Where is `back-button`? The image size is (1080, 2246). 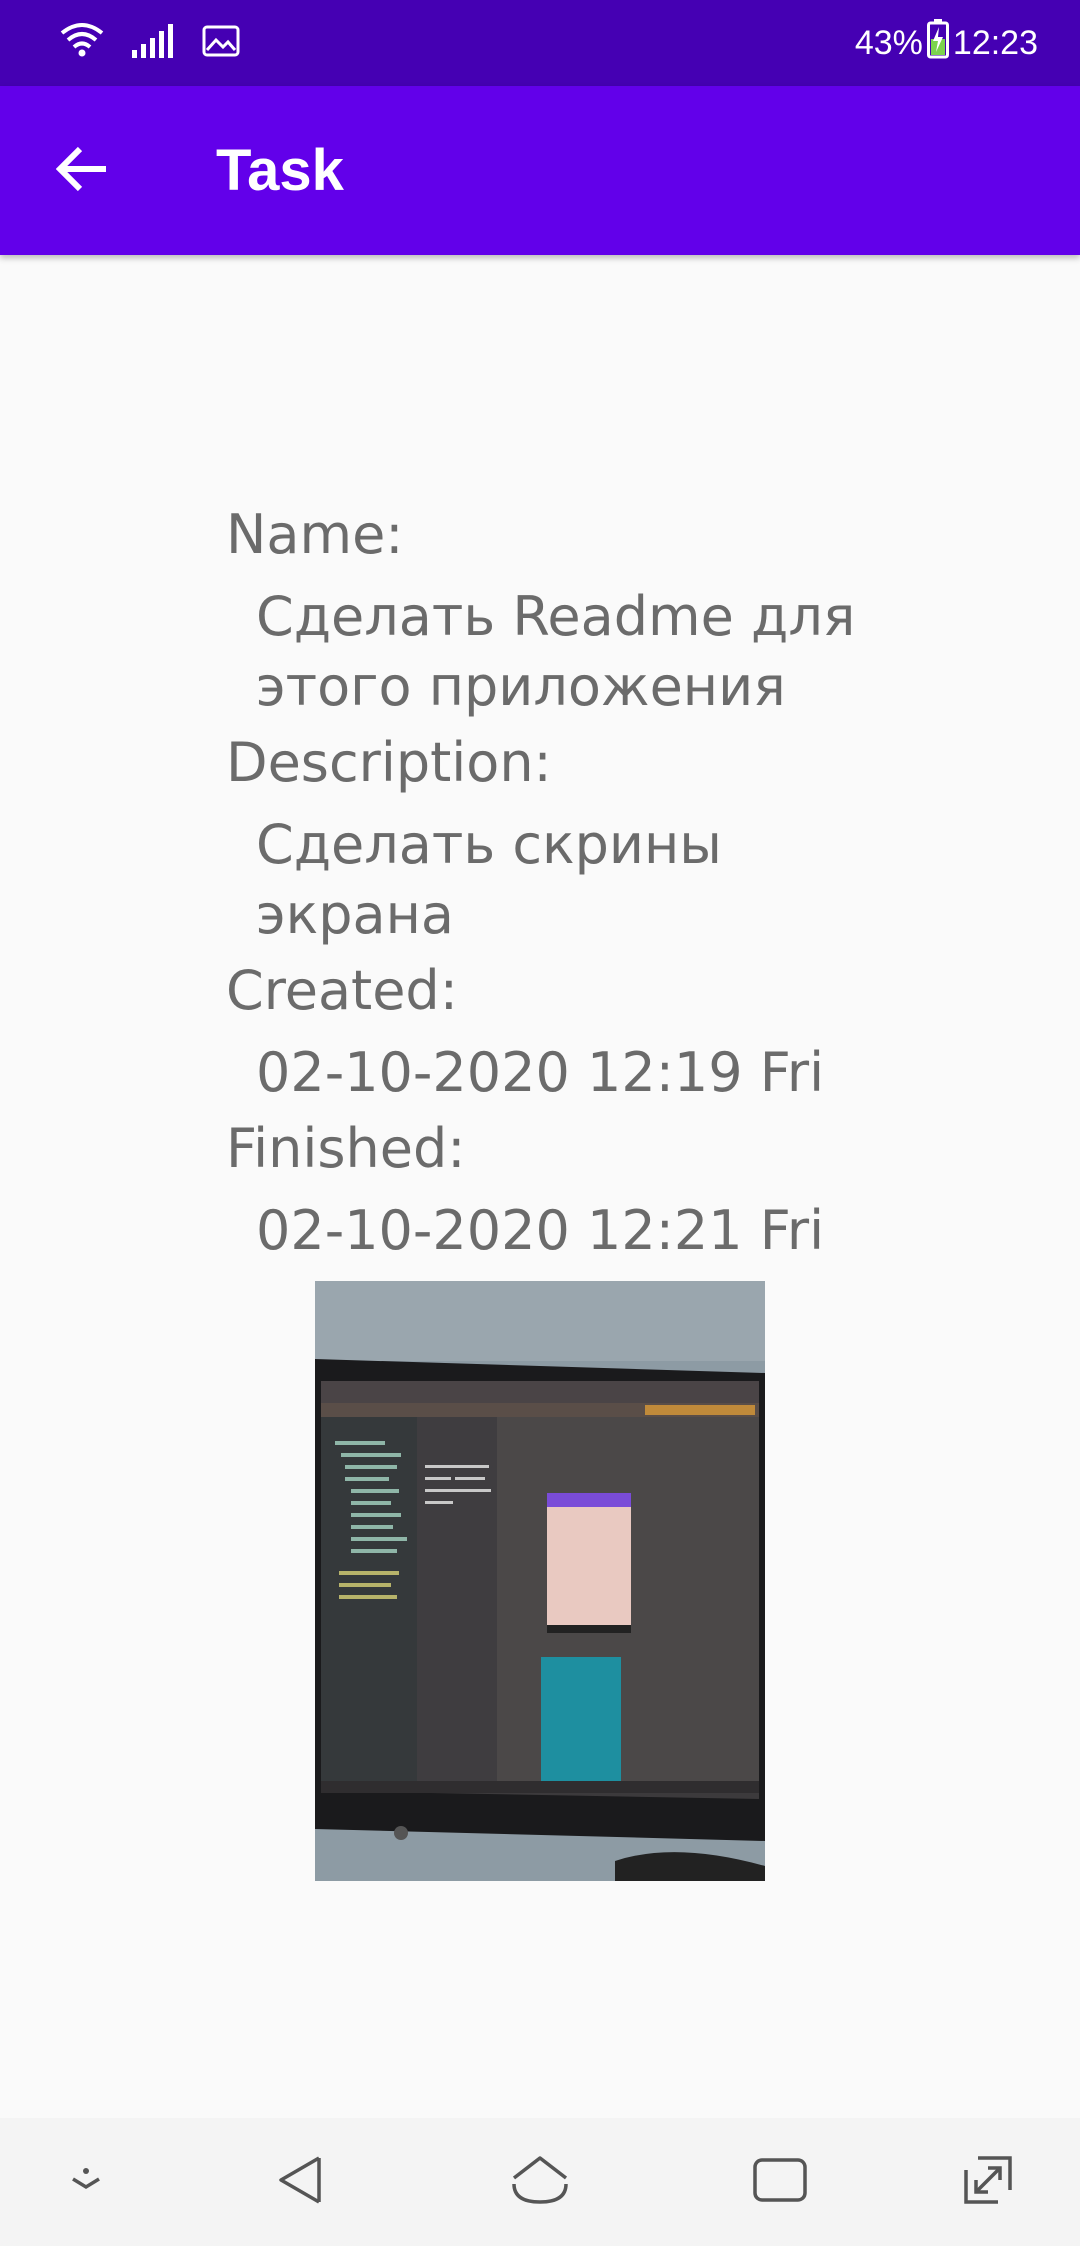 back-button is located at coordinates (83, 171).